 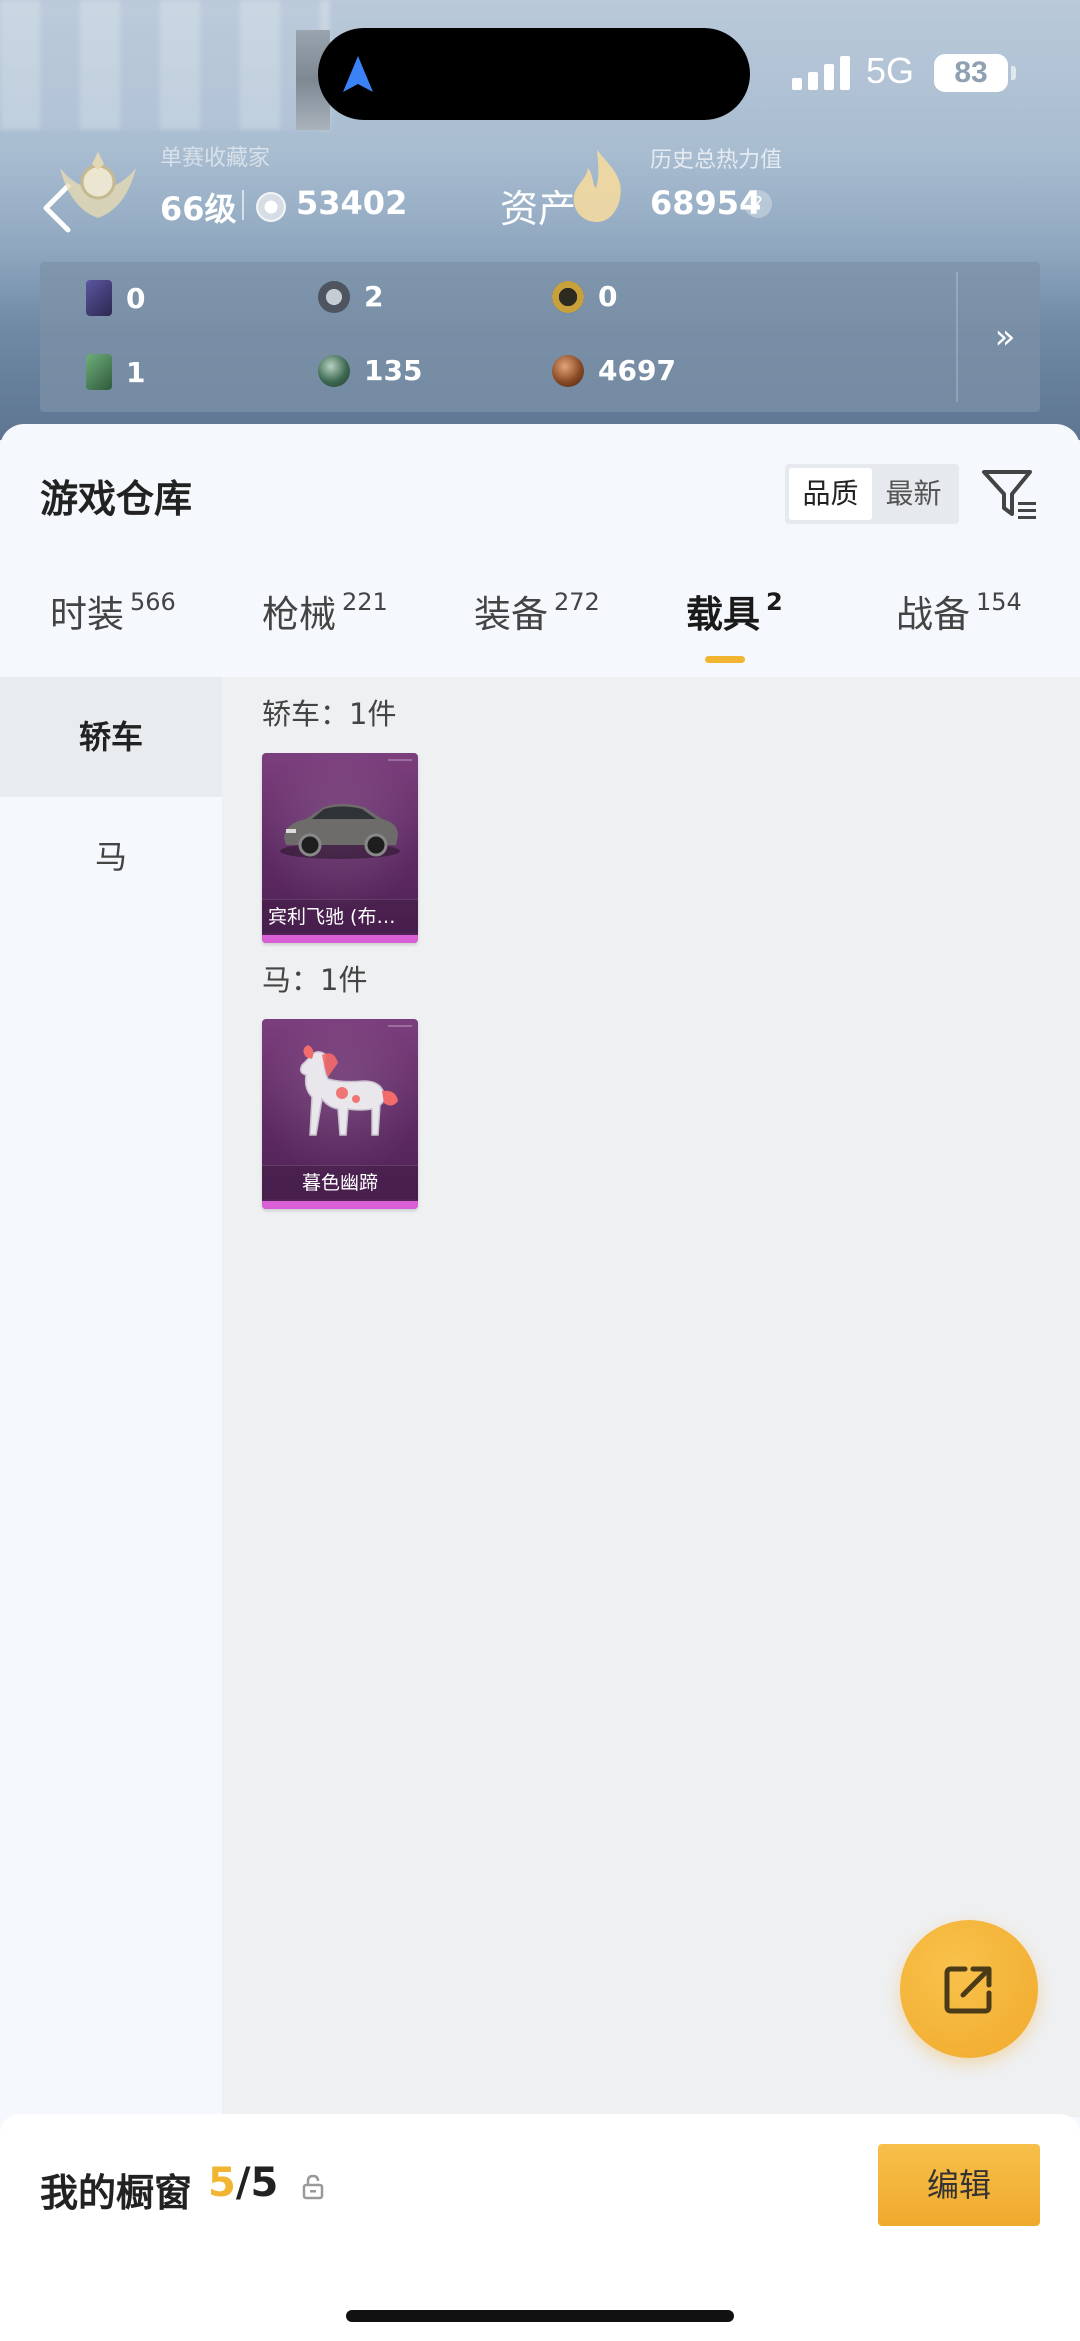 I want to click on tab-count: 2, so click(x=774, y=601).